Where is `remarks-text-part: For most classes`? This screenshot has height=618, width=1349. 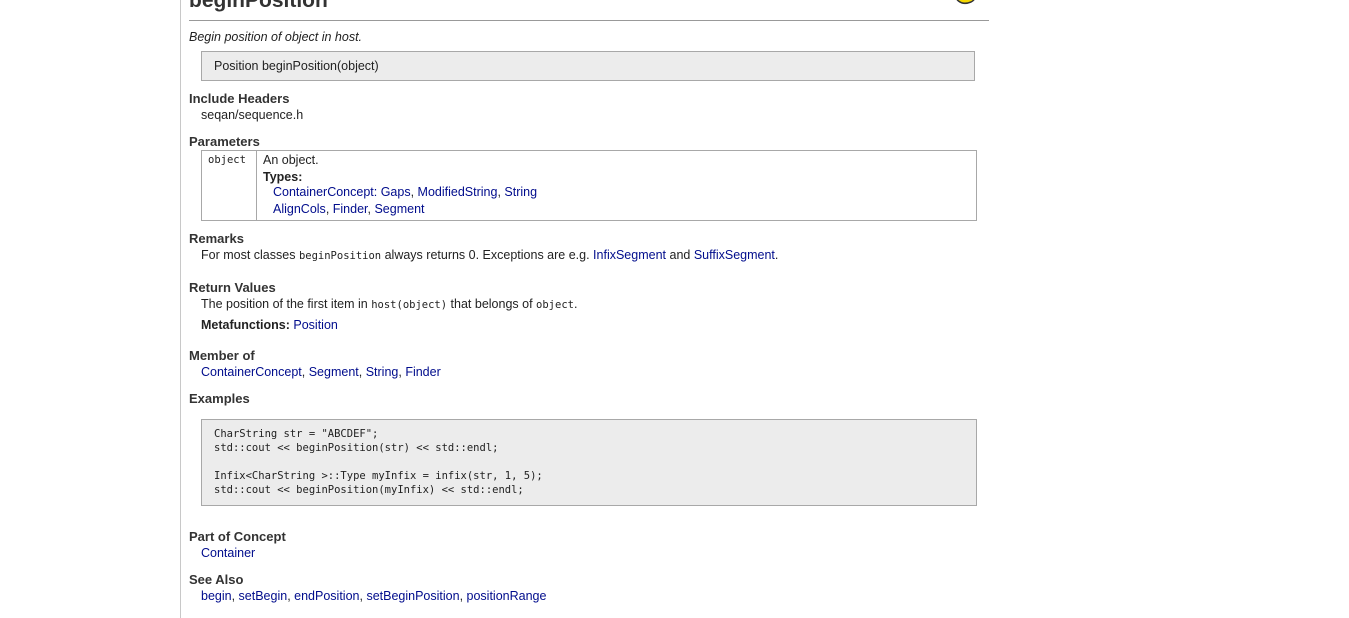 remarks-text-part: For most classes is located at coordinates (250, 255).